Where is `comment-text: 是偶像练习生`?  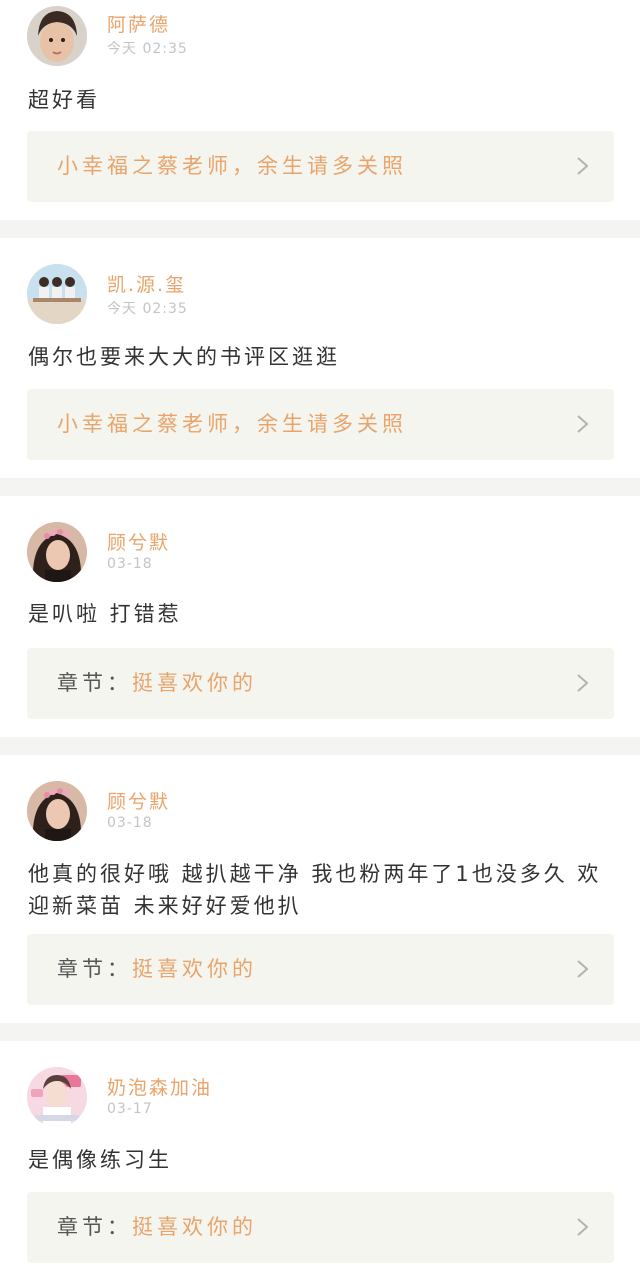 comment-text: 是偶像练习生 is located at coordinates (100, 1160).